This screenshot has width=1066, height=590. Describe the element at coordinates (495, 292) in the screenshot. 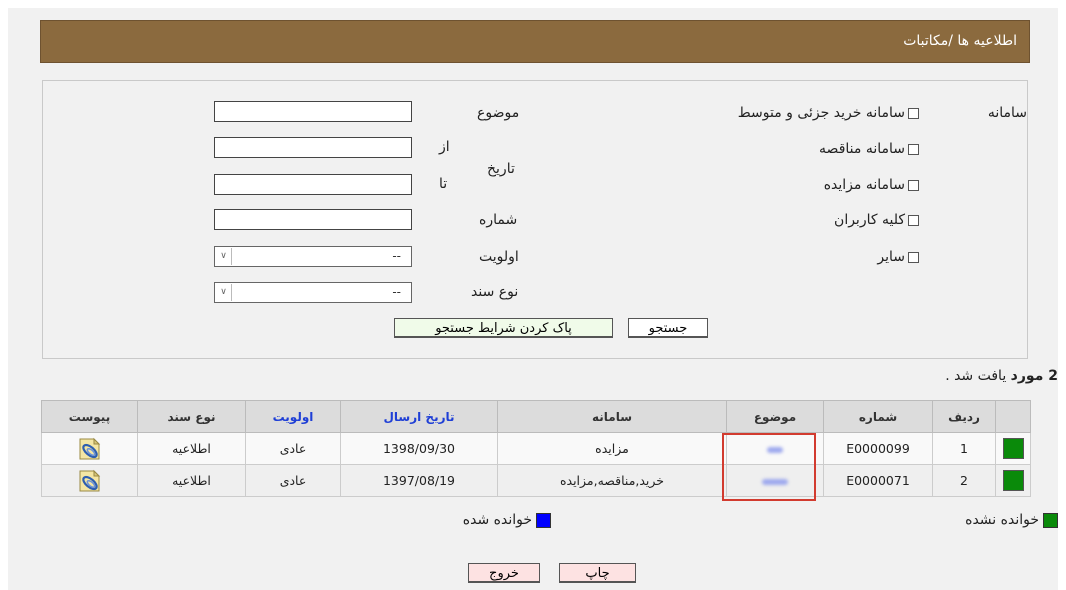

I see `doc-type-label: نوع سند` at that location.